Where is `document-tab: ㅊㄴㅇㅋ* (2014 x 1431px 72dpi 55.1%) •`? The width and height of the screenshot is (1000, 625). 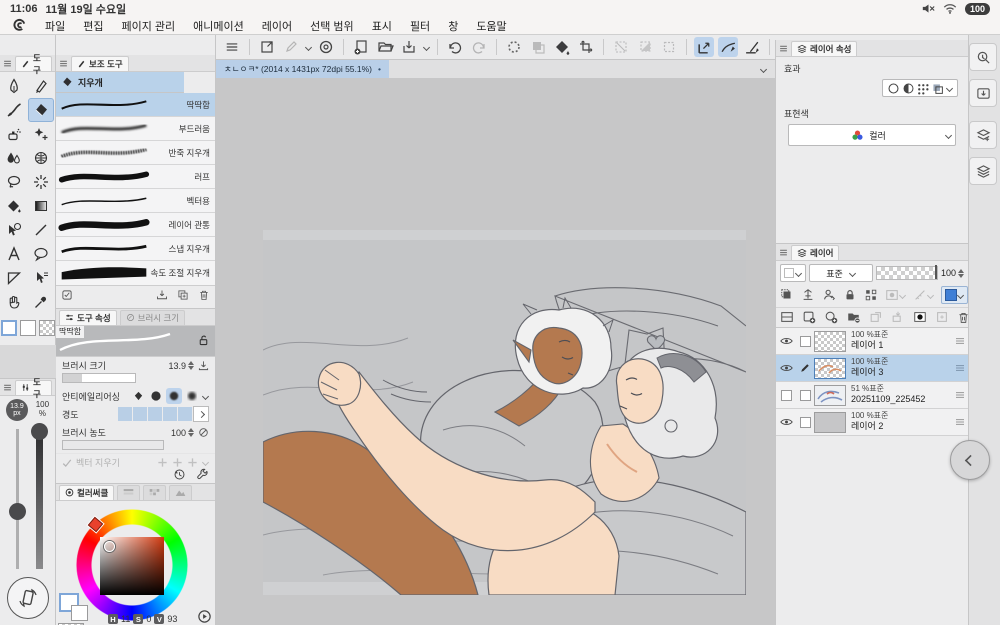
document-tab: ㅊㄴㅇㅋ* (2014 x 1431px 72dpi 55.1%) • is located at coordinates (302, 69).